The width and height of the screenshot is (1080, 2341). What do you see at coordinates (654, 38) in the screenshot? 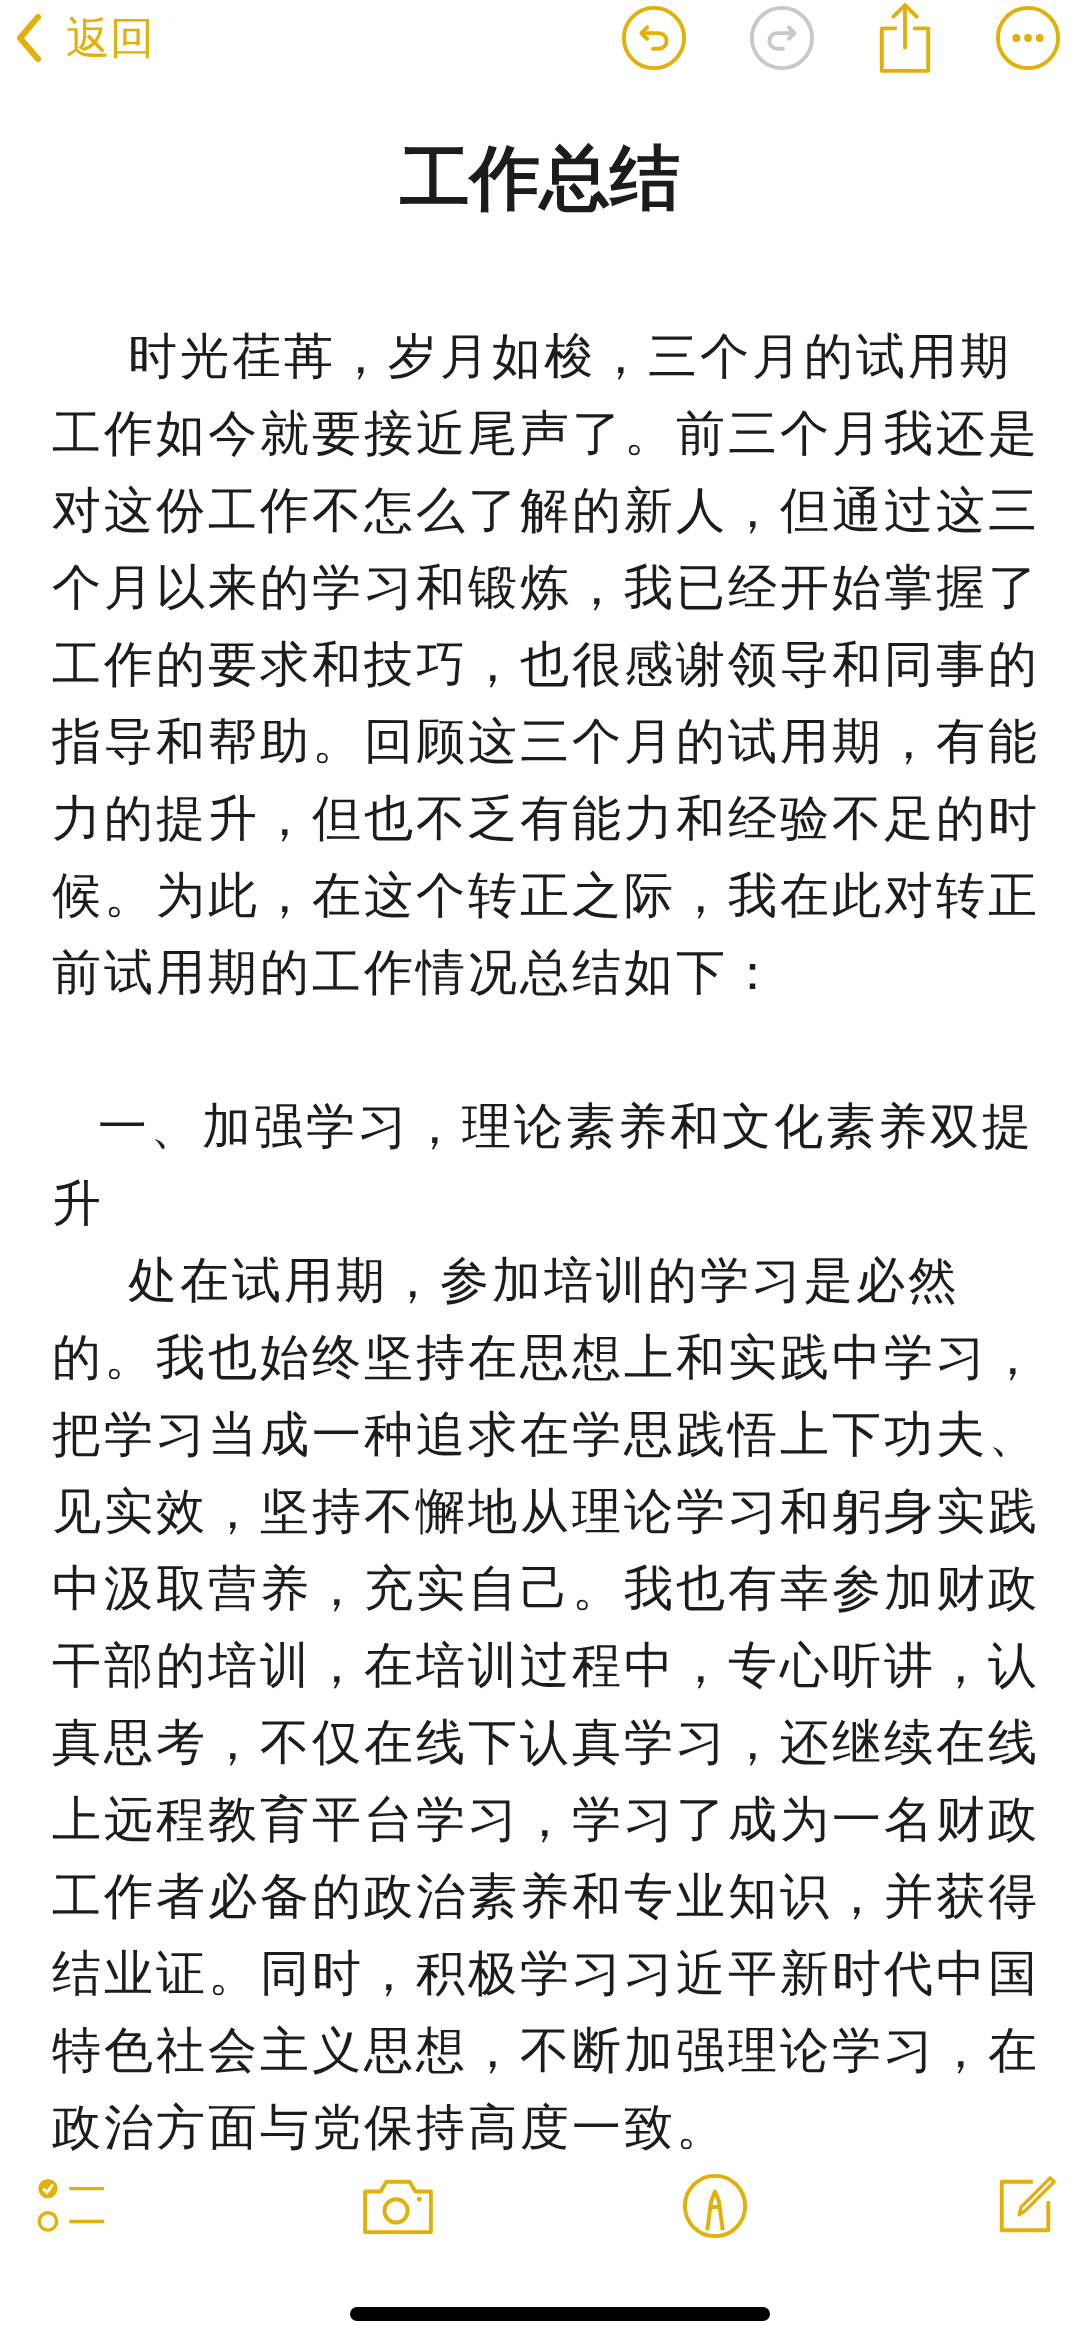
I see `undo-icon` at bounding box center [654, 38].